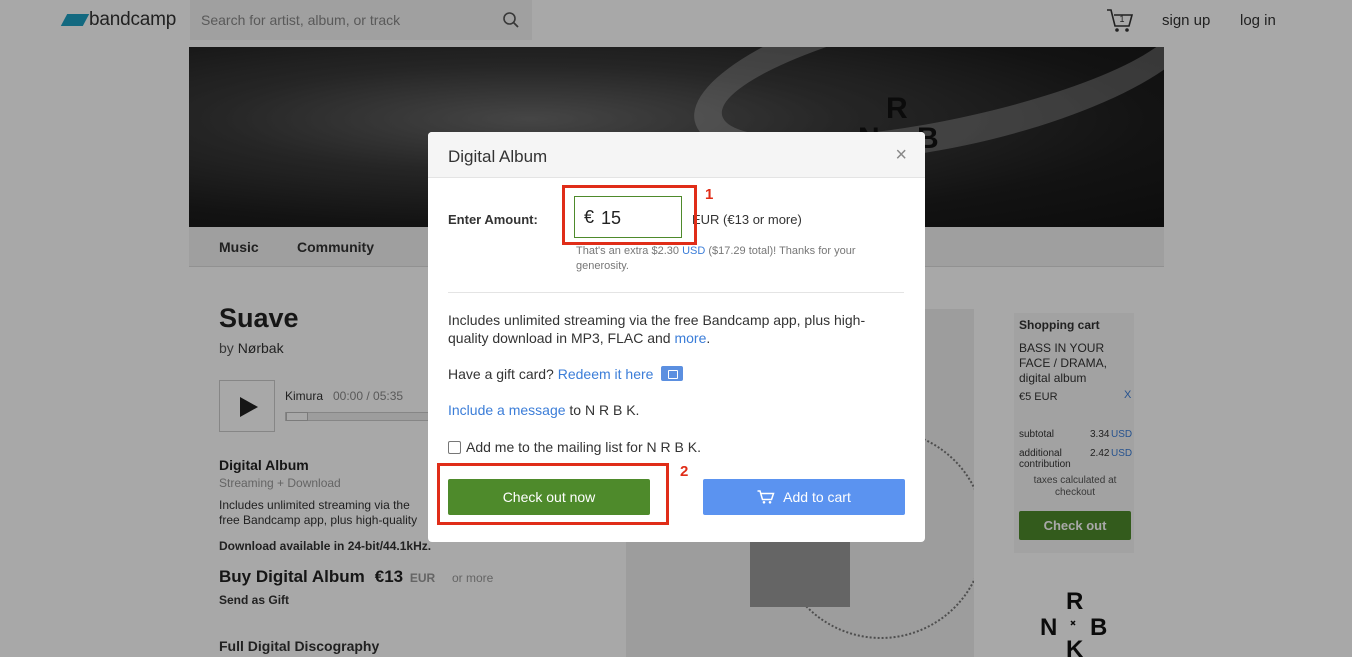  What do you see at coordinates (672, 373) in the screenshot?
I see `gift-card-icon` at bounding box center [672, 373].